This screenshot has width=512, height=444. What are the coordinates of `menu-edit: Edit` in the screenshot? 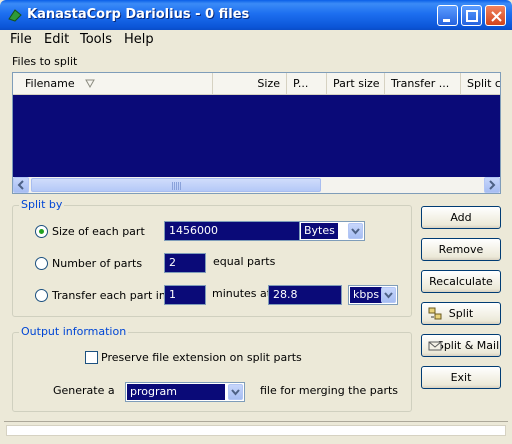 It's located at (56, 39).